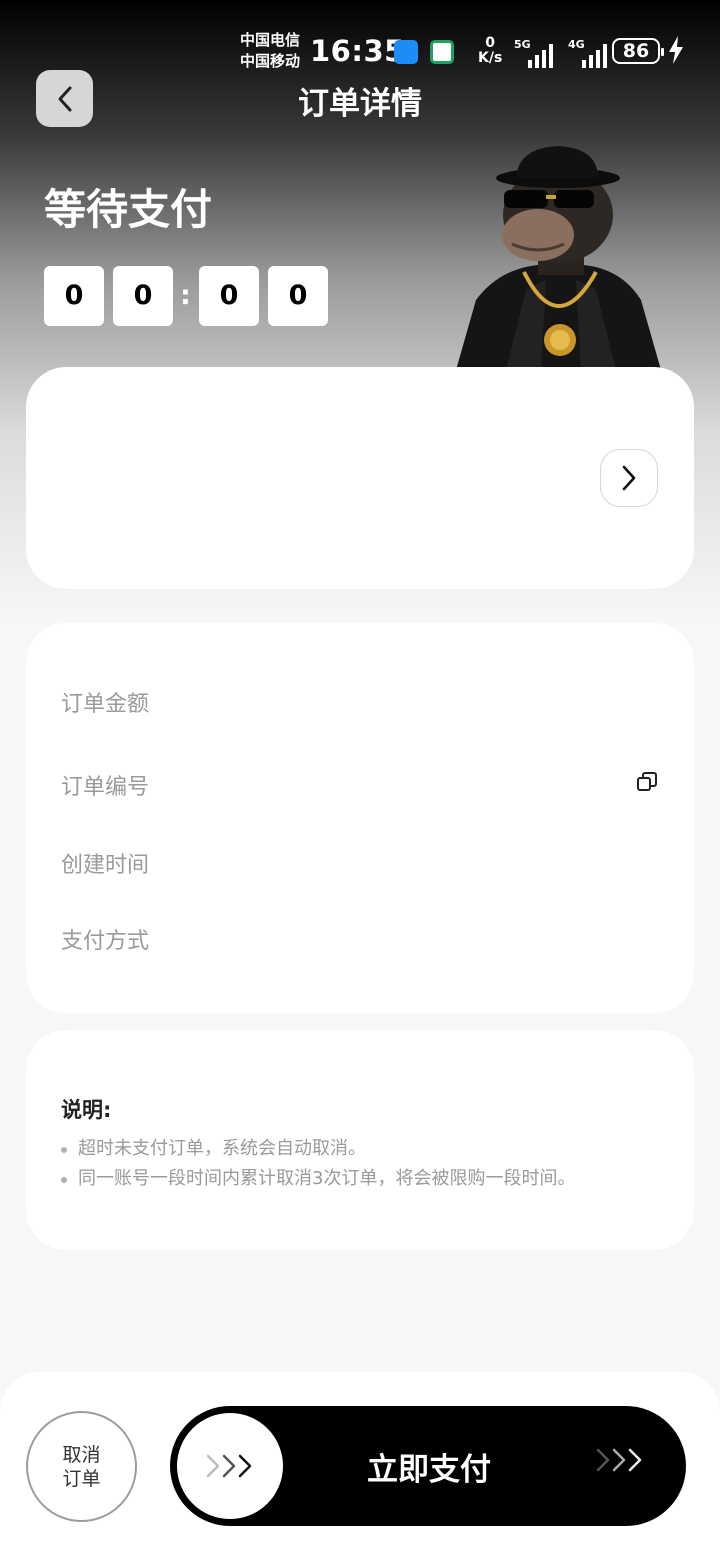 This screenshot has height=1560, width=720. I want to click on power-app-icon, so click(442, 52).